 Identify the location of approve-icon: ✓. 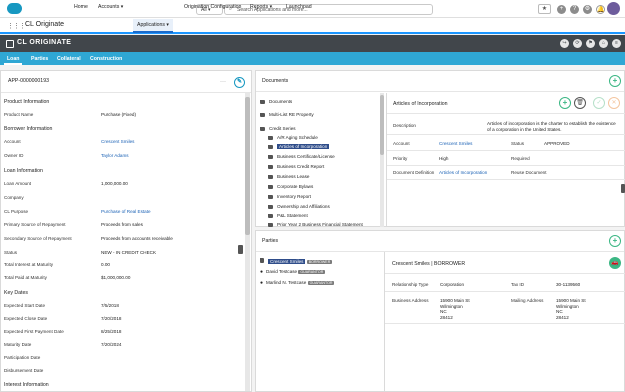
(599, 103).